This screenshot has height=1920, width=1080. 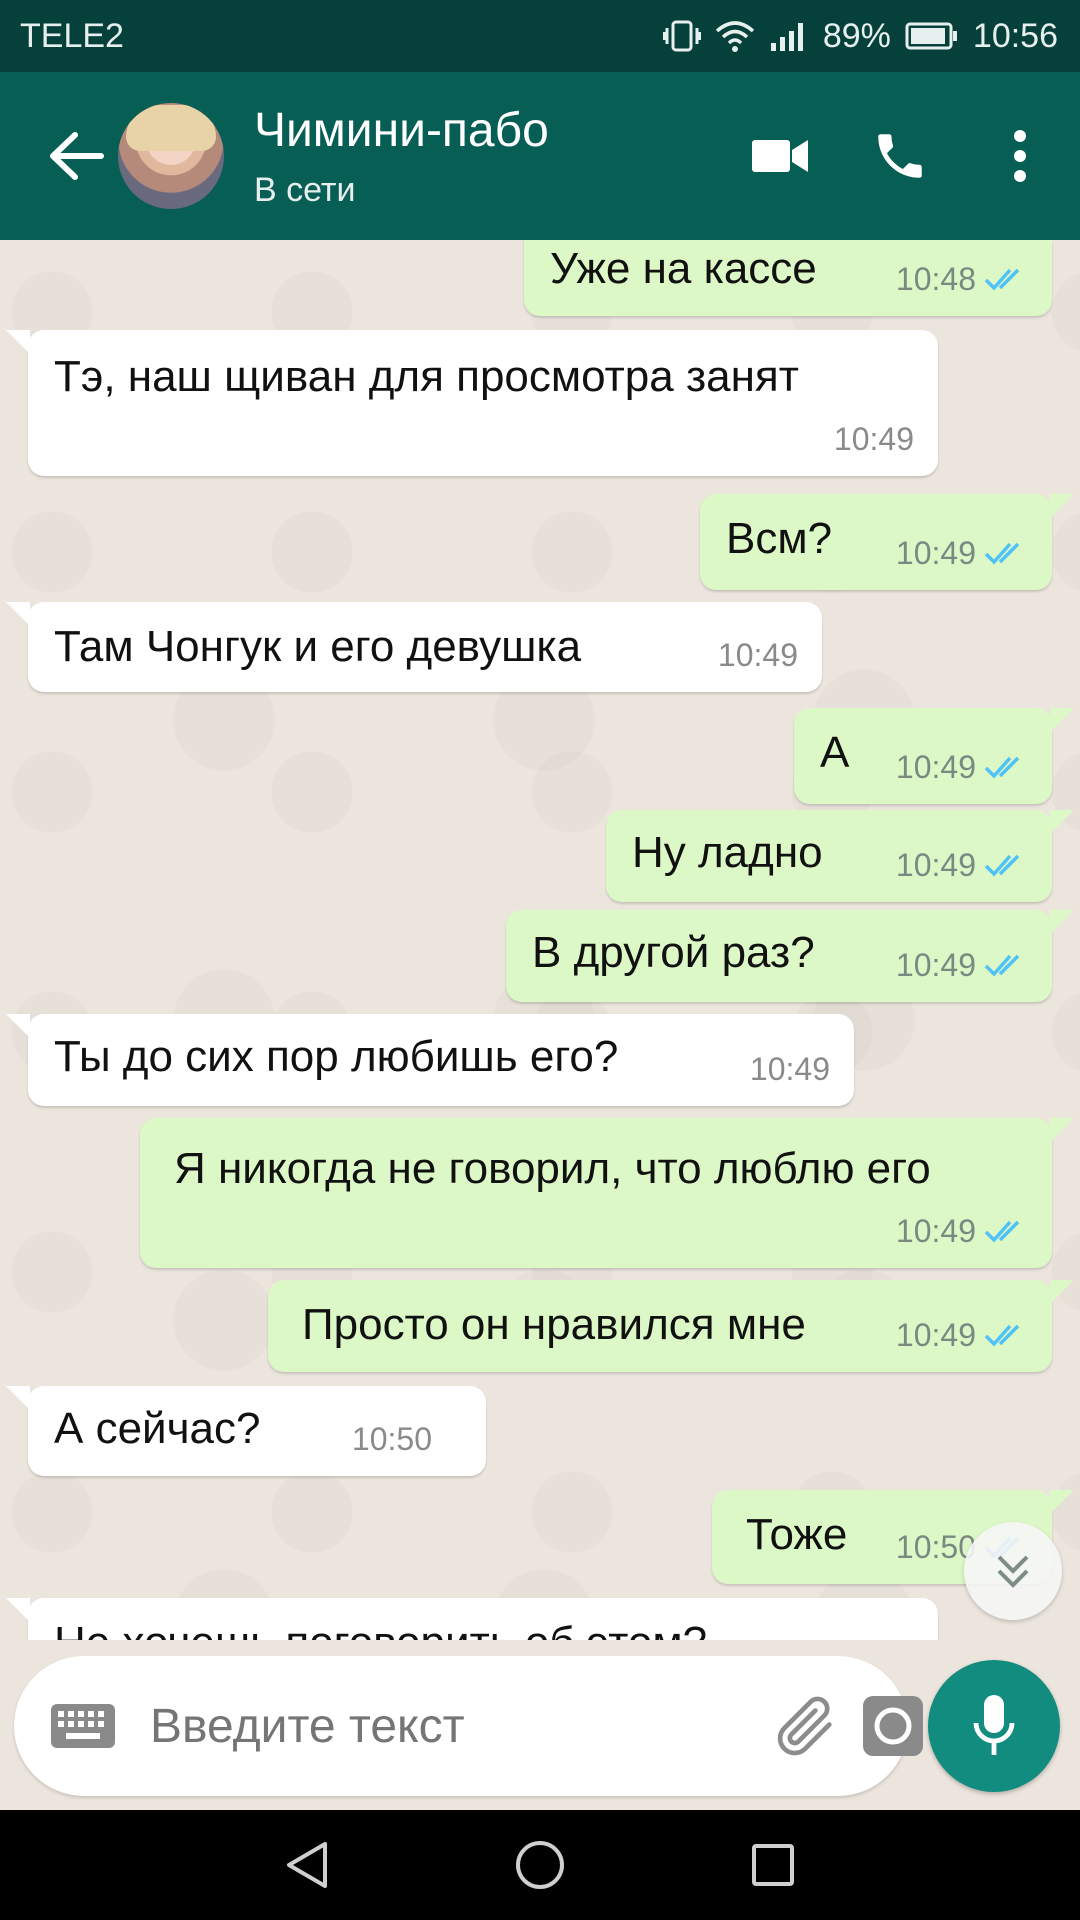 I want to click on paperclip-icon, so click(x=804, y=1726).